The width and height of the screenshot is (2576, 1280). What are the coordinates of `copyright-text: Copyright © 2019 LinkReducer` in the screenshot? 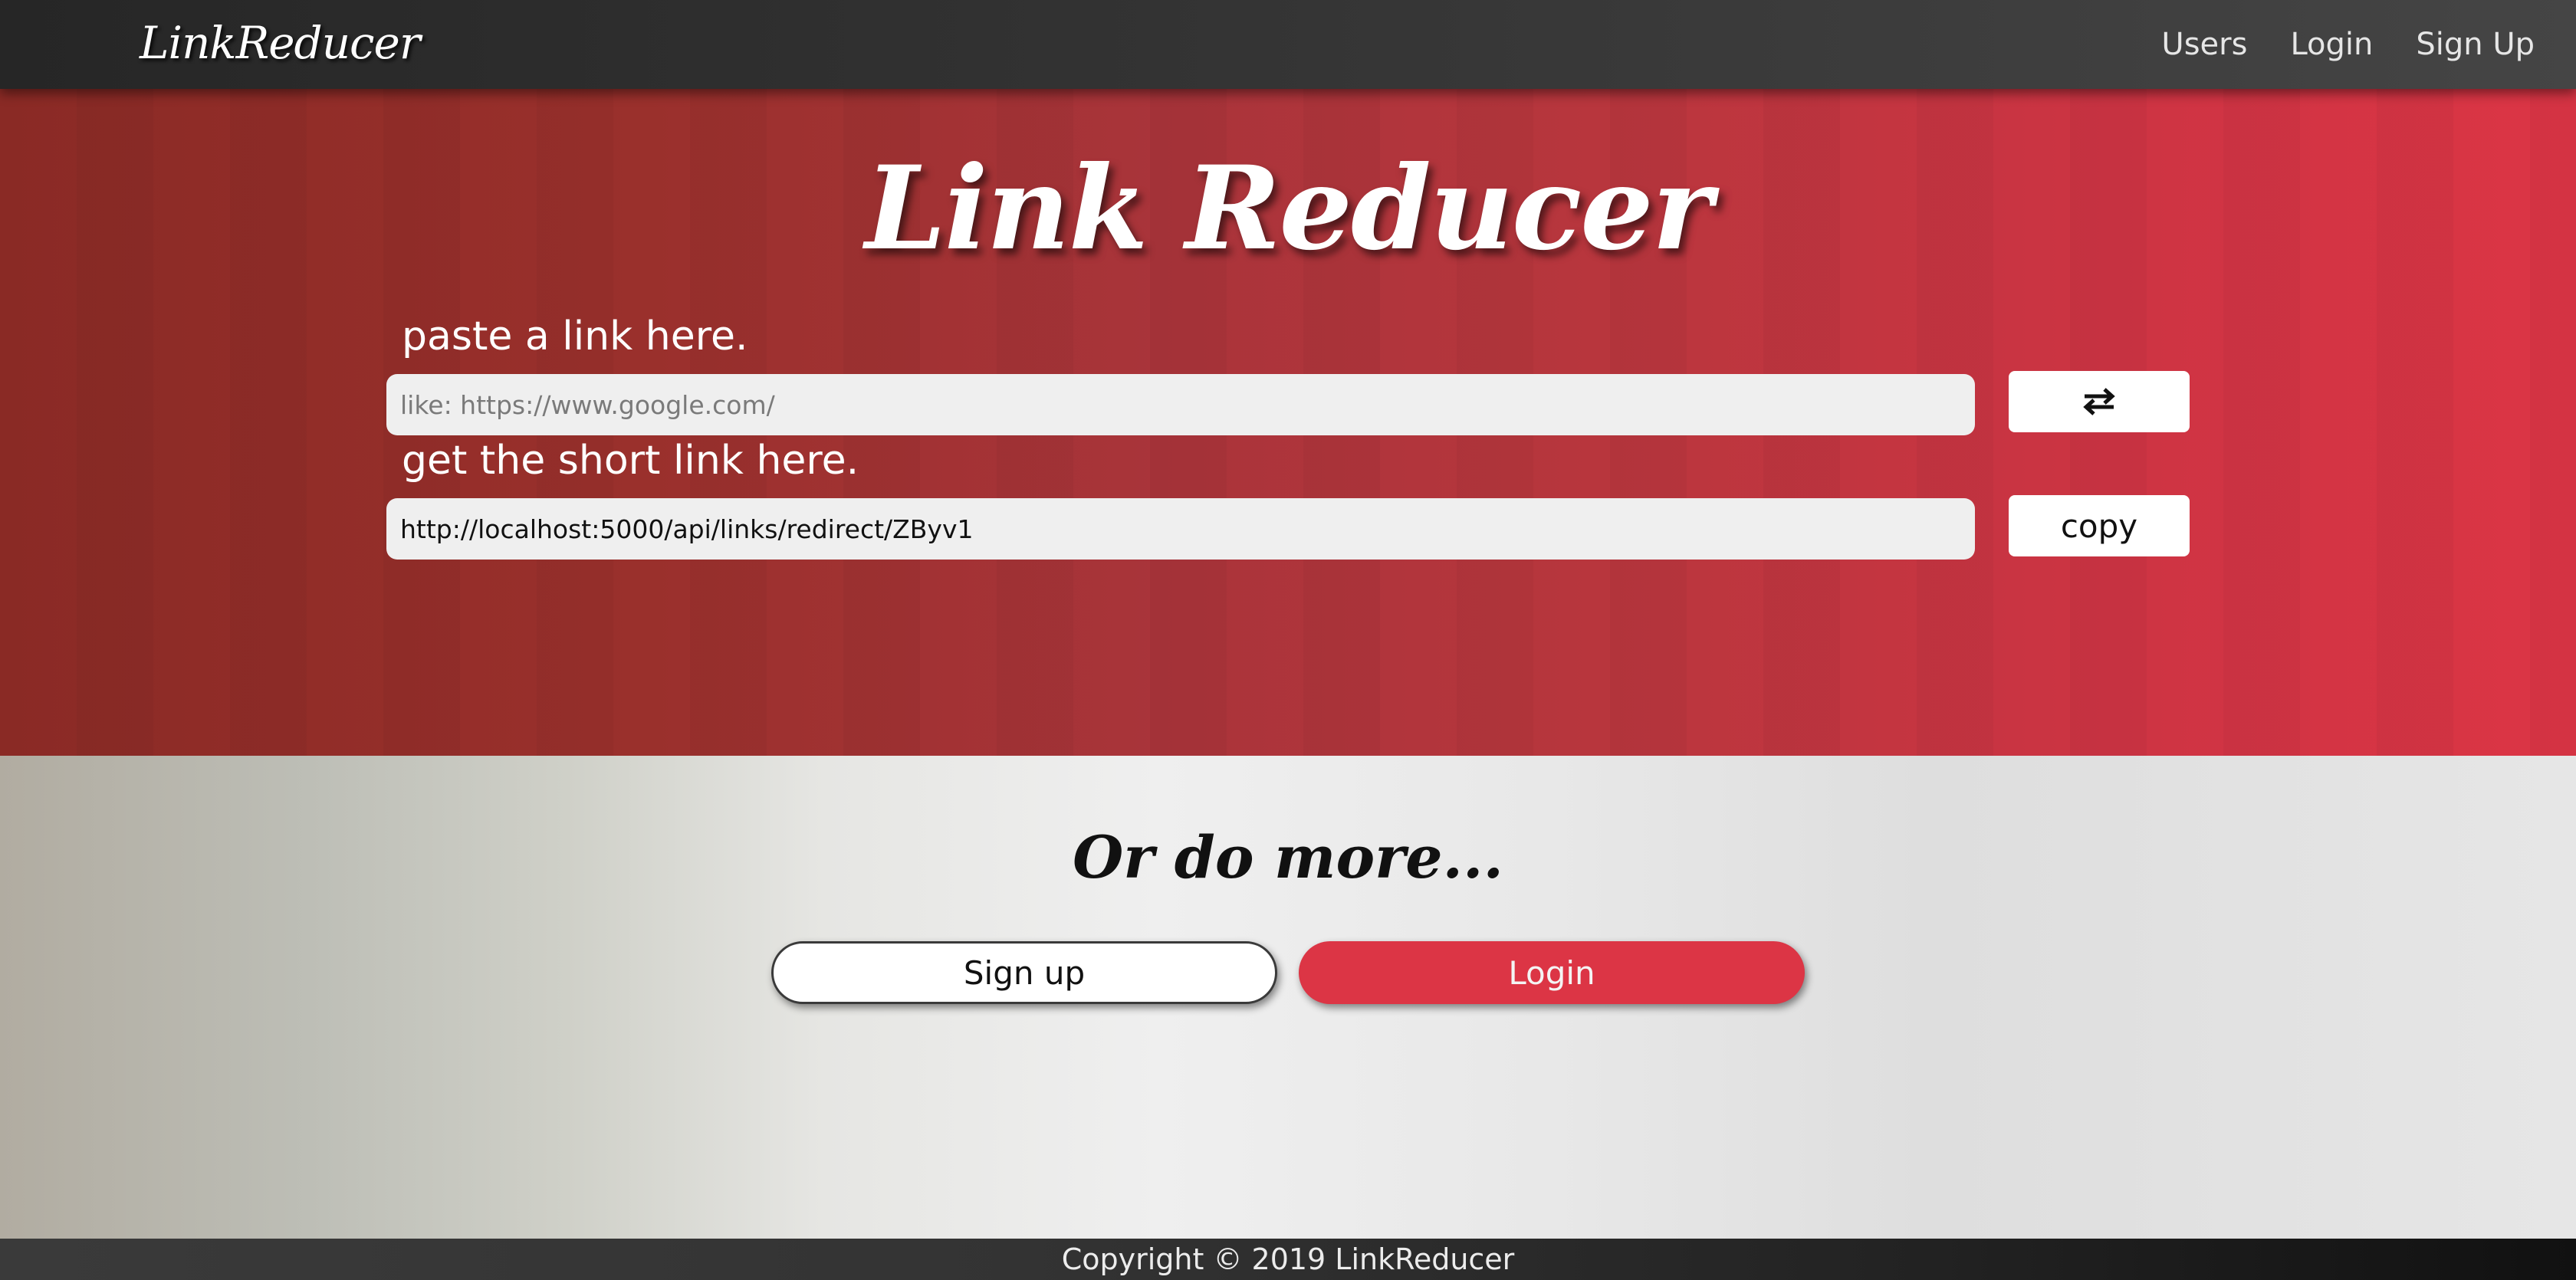 It's located at (1288, 1259).